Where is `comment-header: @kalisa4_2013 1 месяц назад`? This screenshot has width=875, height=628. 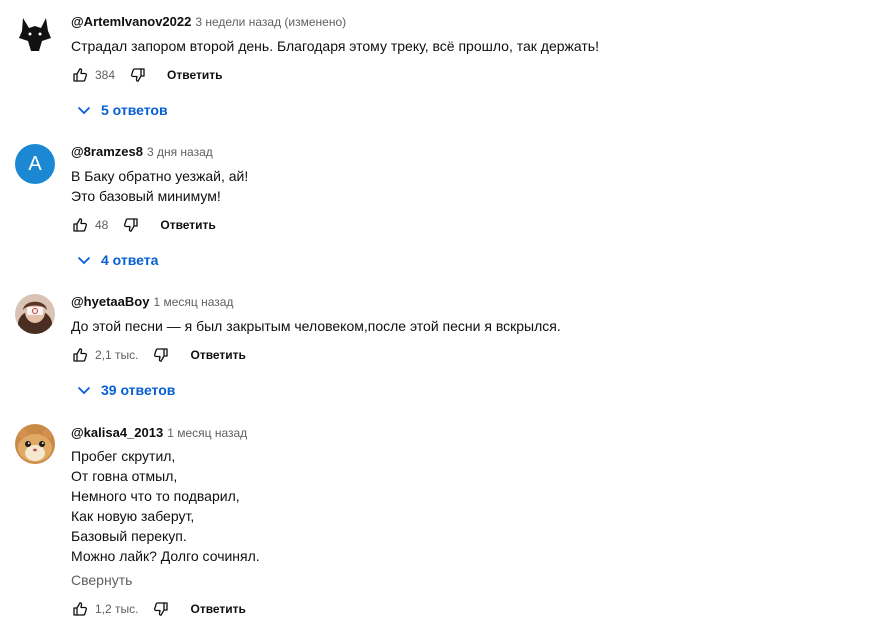 comment-header: @kalisa4_2013 1 месяц назад is located at coordinates (159, 433).